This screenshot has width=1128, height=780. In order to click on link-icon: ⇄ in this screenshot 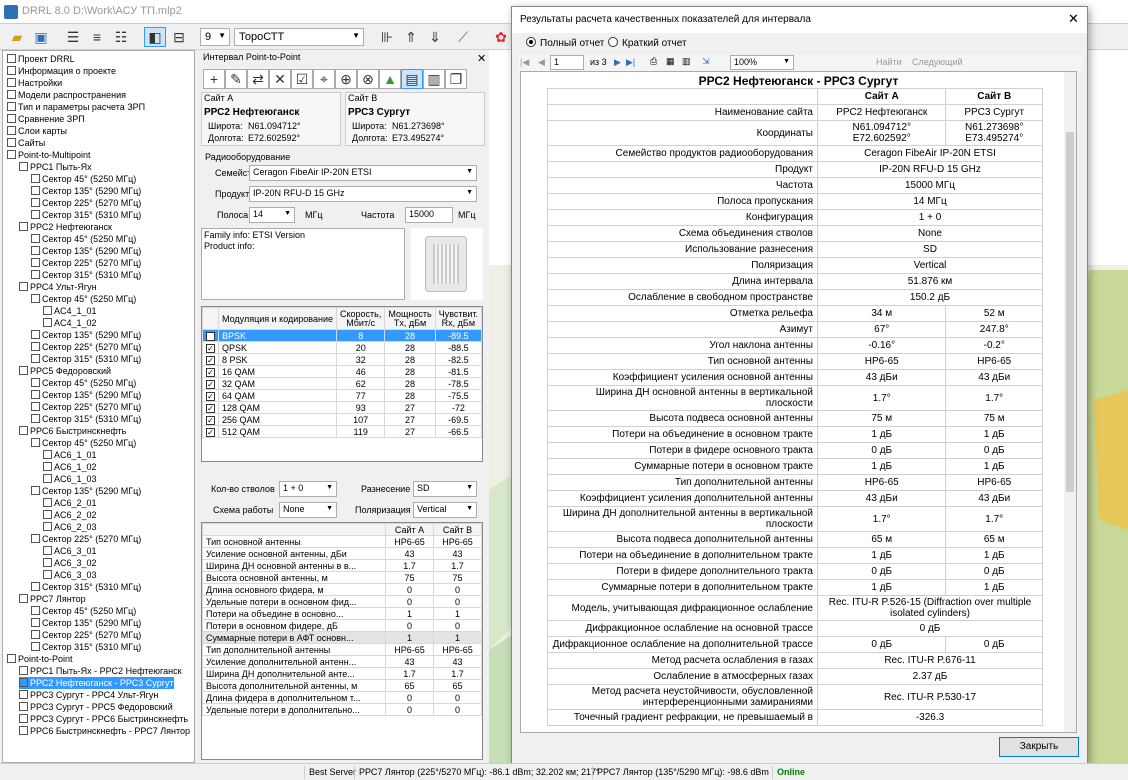, I will do `click(258, 79)`.